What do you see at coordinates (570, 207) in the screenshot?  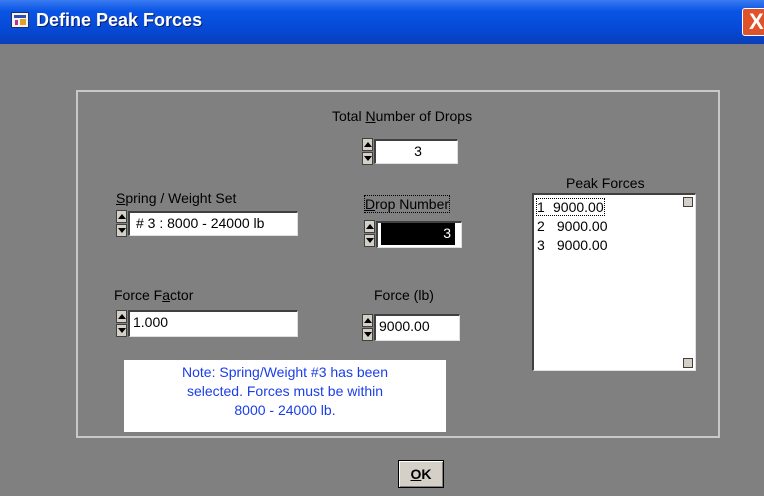 I see `list-item: 1 9000.00` at bounding box center [570, 207].